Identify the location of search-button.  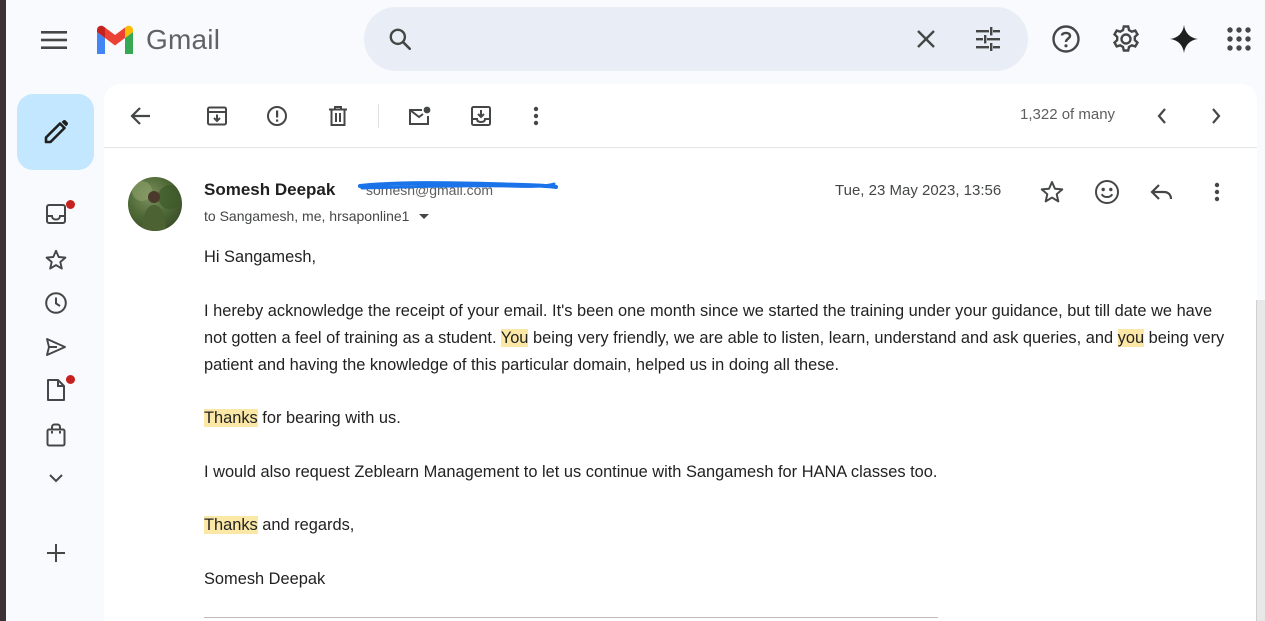
(400, 39).